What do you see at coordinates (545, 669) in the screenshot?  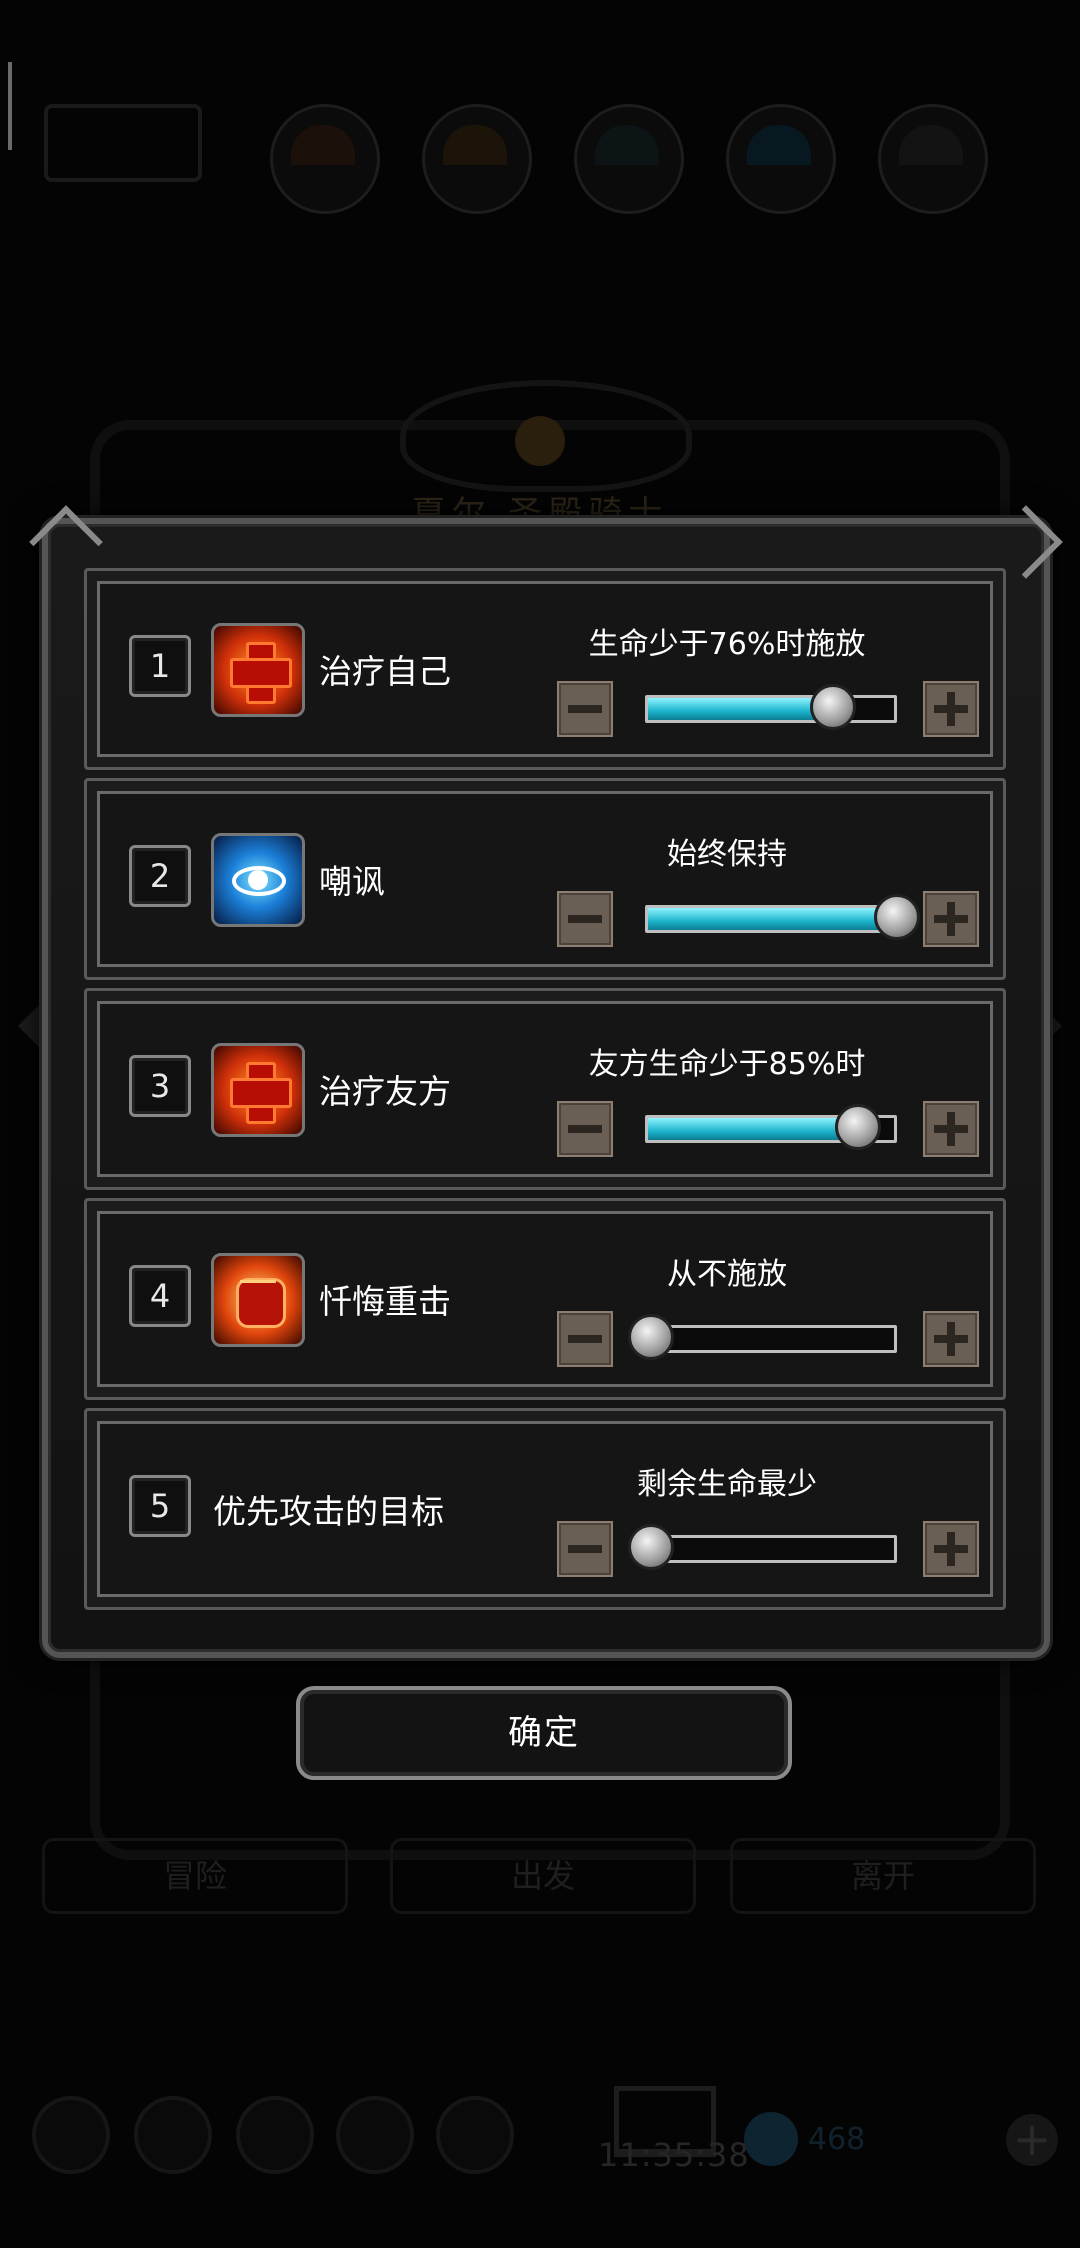 I see `skill-row-1: 1 治疗自己 生命少于76%时施放` at bounding box center [545, 669].